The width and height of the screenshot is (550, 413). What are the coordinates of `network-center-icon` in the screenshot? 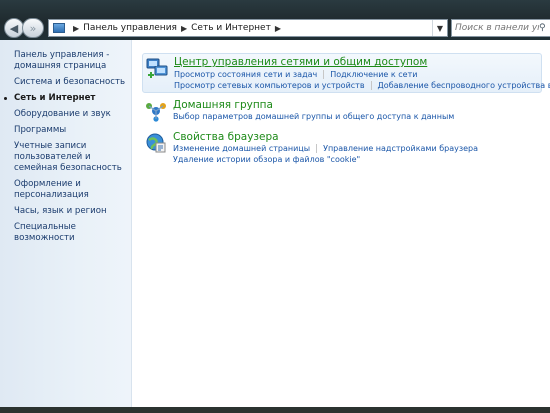 It's located at (157, 68).